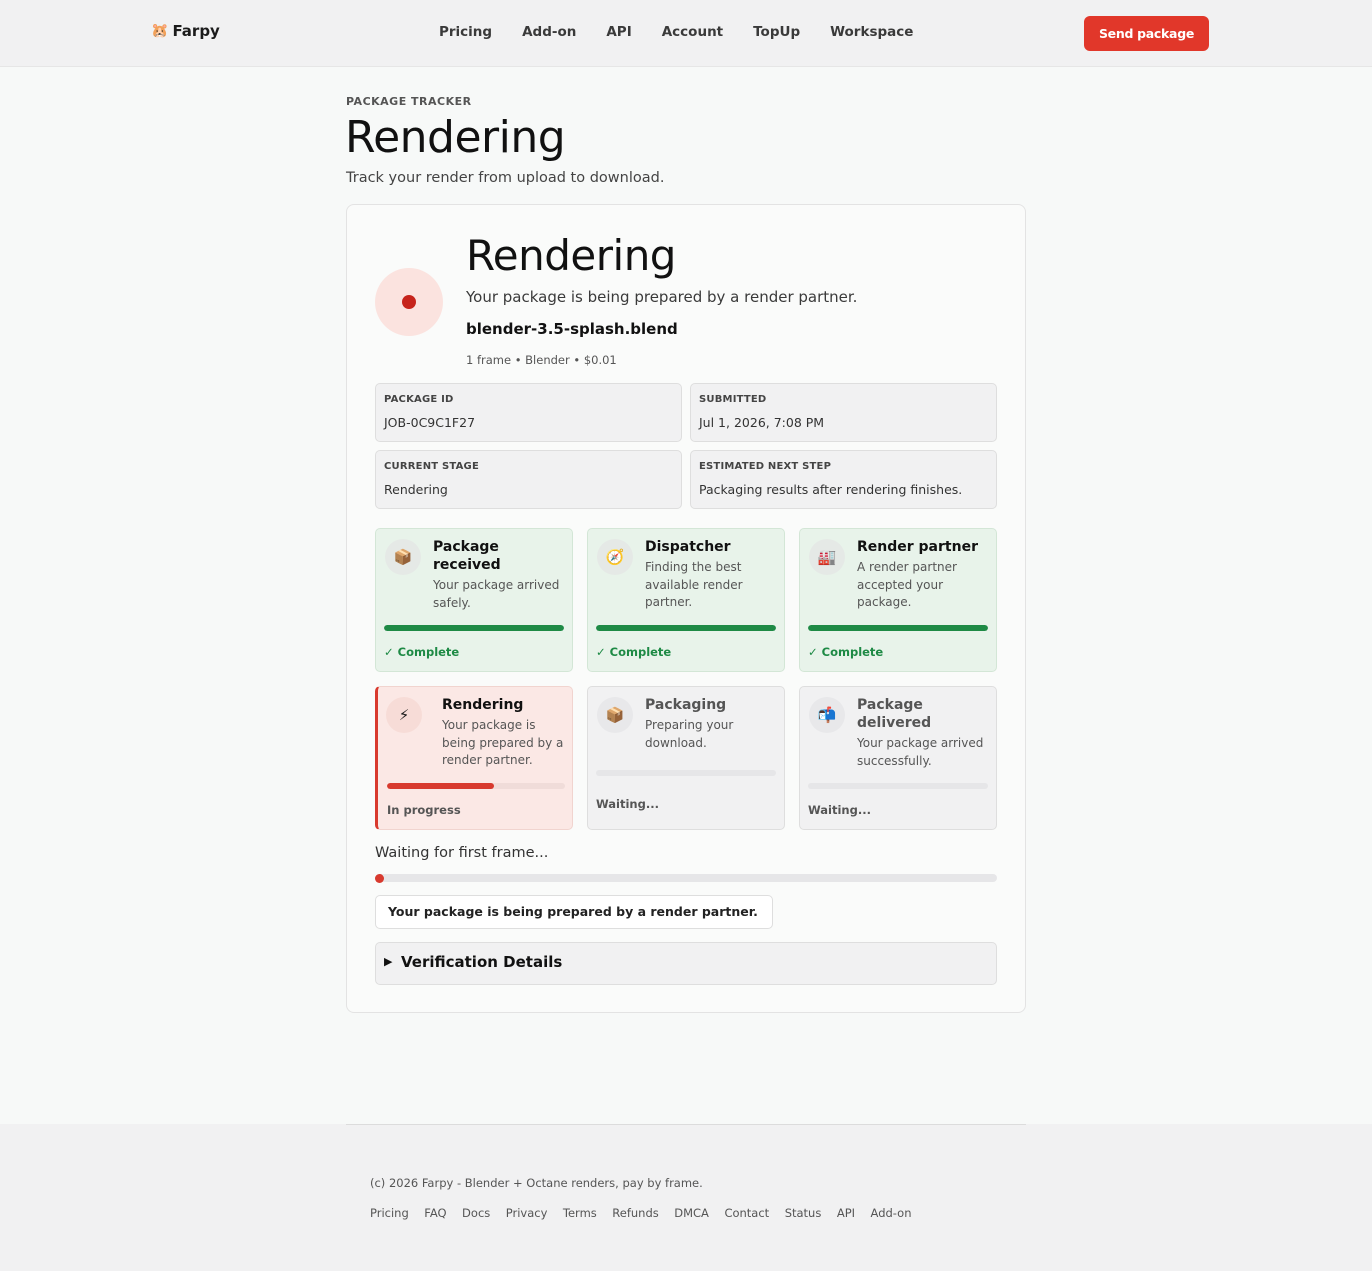 The width and height of the screenshot is (1372, 1271). What do you see at coordinates (388, 961) in the screenshot?
I see `triangle-right-icon: ▶` at bounding box center [388, 961].